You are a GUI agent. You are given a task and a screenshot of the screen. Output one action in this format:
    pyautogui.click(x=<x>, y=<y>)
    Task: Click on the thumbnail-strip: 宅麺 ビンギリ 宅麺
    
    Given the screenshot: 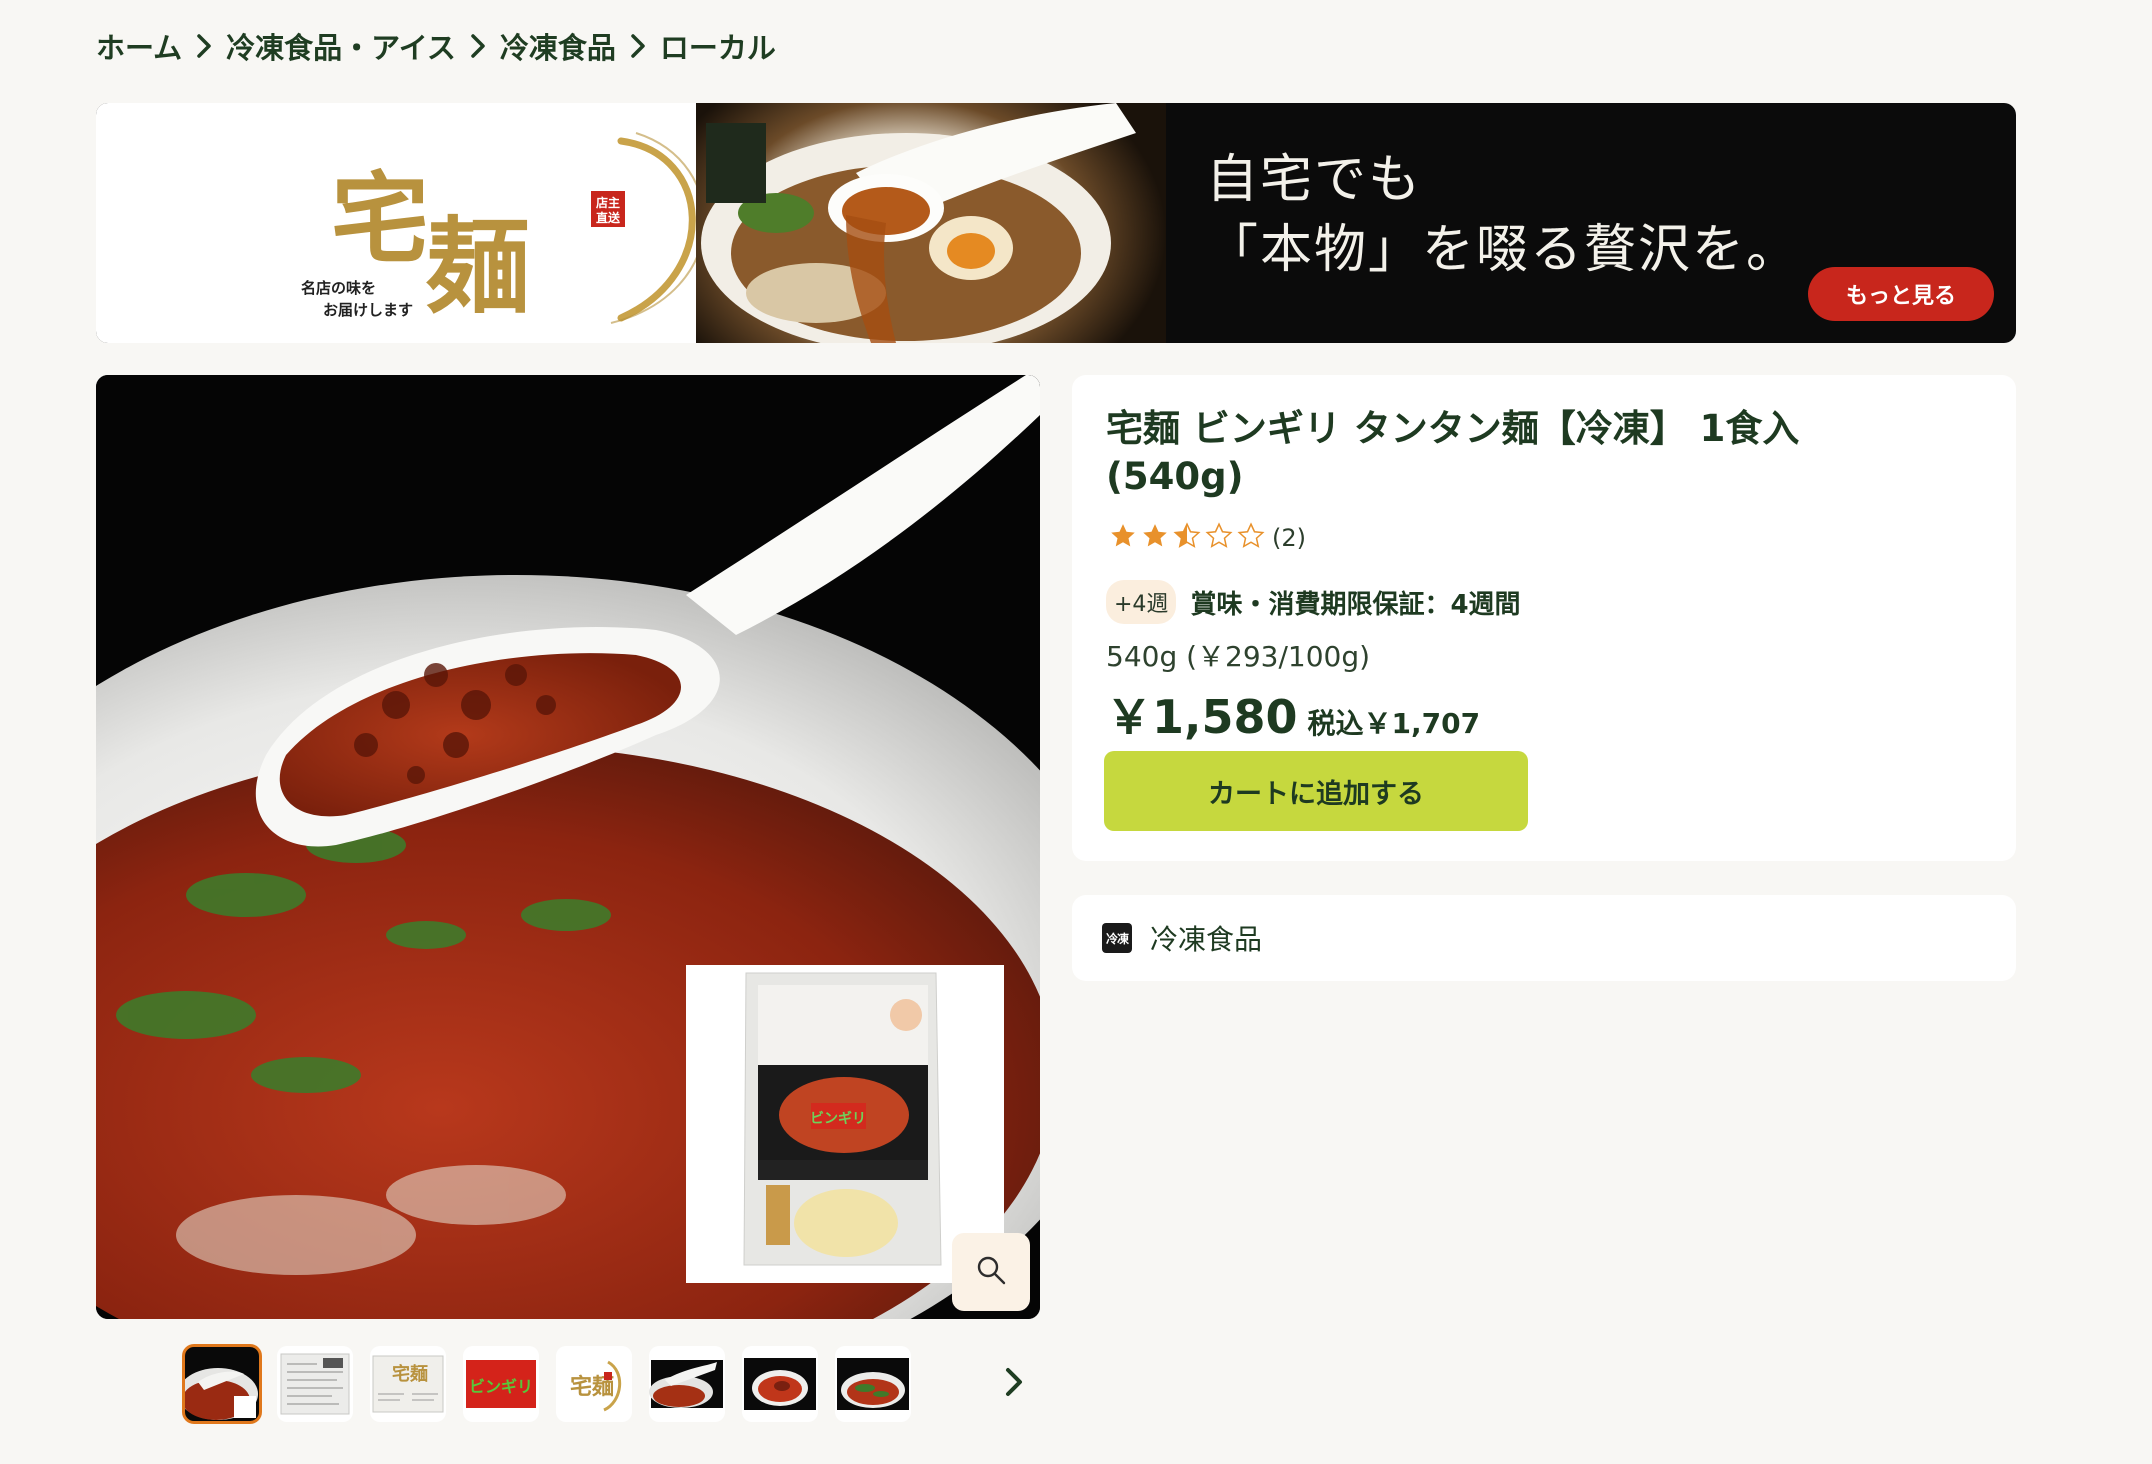 What is the action you would take?
    pyautogui.click(x=546, y=1384)
    